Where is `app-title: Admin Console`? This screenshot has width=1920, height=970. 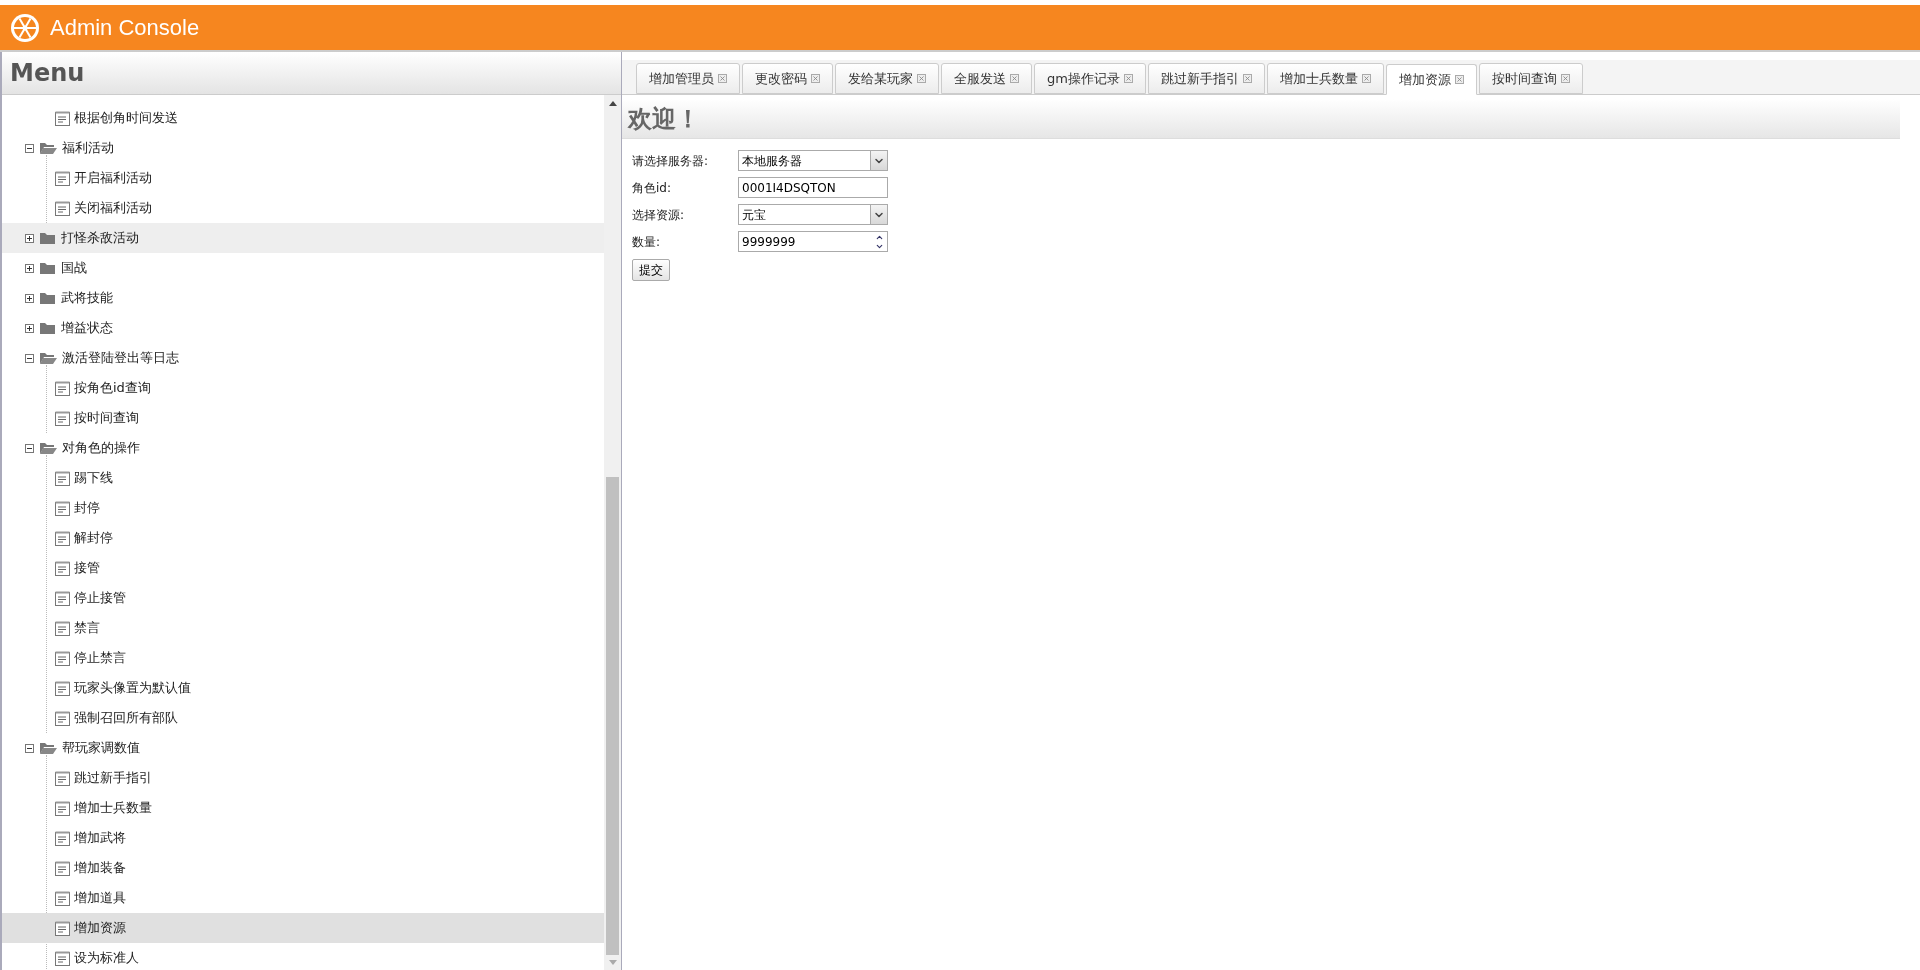
app-title: Admin Console is located at coordinates (125, 28).